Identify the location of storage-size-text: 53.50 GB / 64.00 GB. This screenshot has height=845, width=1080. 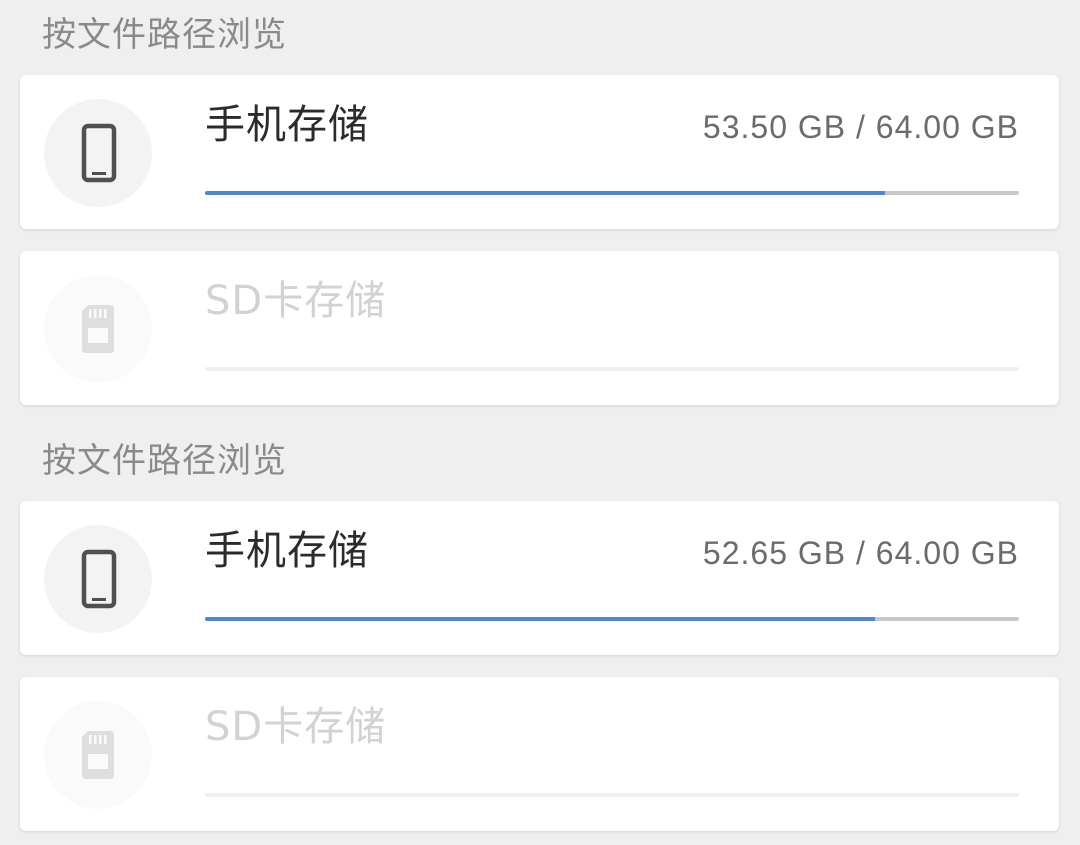
(860, 127).